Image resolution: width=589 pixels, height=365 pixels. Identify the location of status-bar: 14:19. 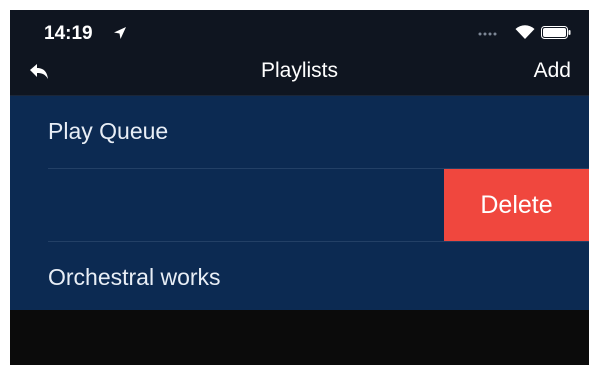
(299, 30).